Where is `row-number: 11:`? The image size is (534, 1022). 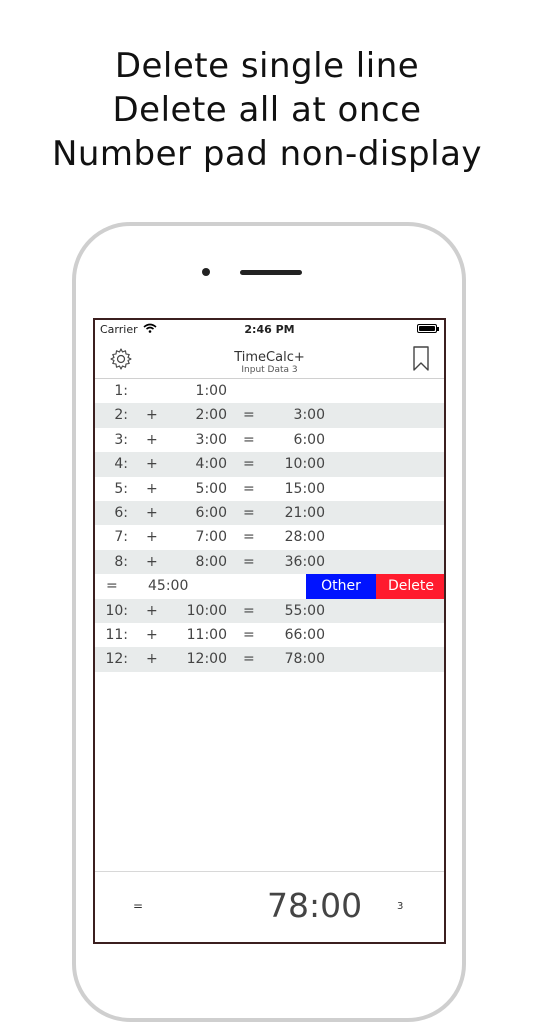 row-number: 11: is located at coordinates (116, 634).